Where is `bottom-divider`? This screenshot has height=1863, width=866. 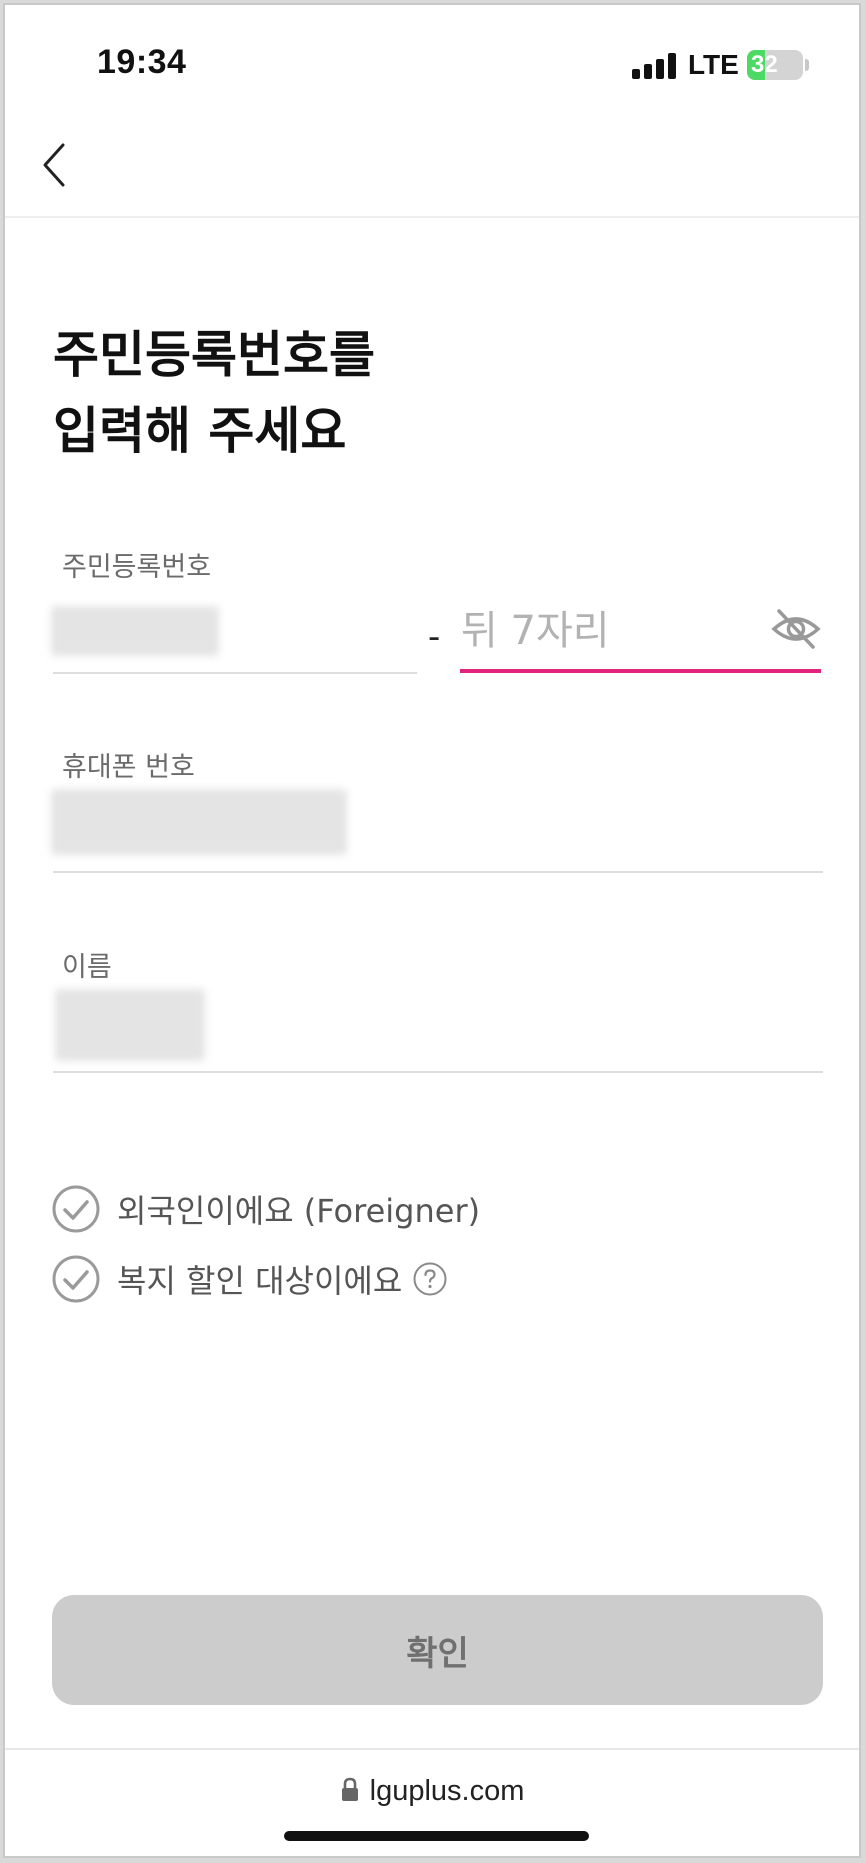
bottom-divider is located at coordinates (432, 1749).